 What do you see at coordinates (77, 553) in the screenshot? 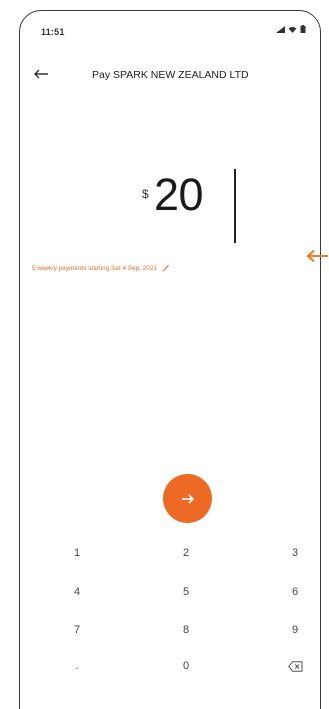
I see `key-1: 1` at bounding box center [77, 553].